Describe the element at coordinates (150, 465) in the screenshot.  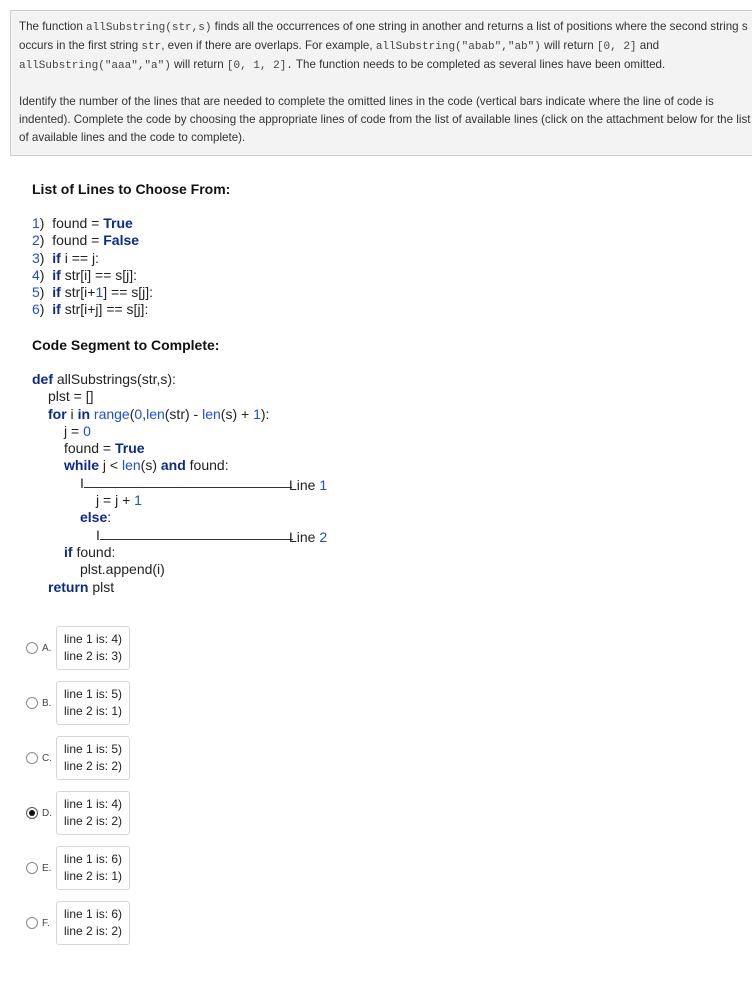
I see `code-text: (s)` at that location.